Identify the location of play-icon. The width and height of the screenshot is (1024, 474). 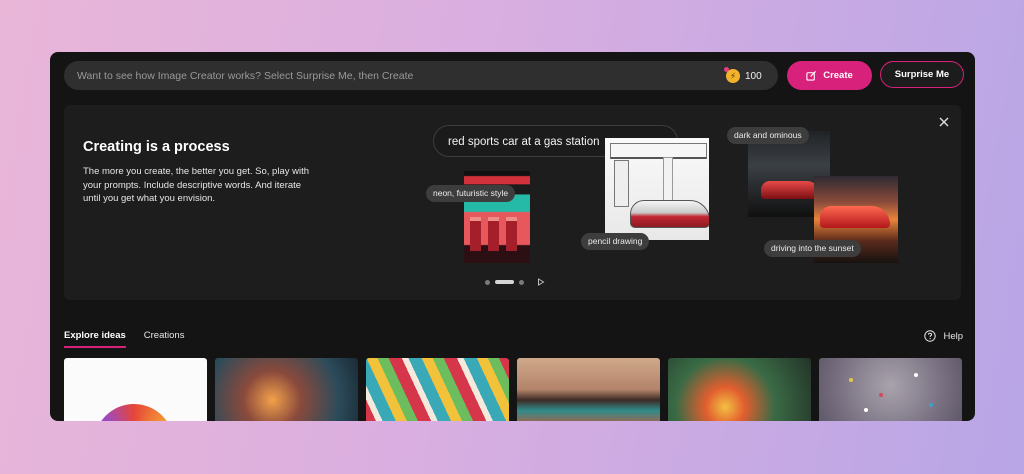
(541, 282).